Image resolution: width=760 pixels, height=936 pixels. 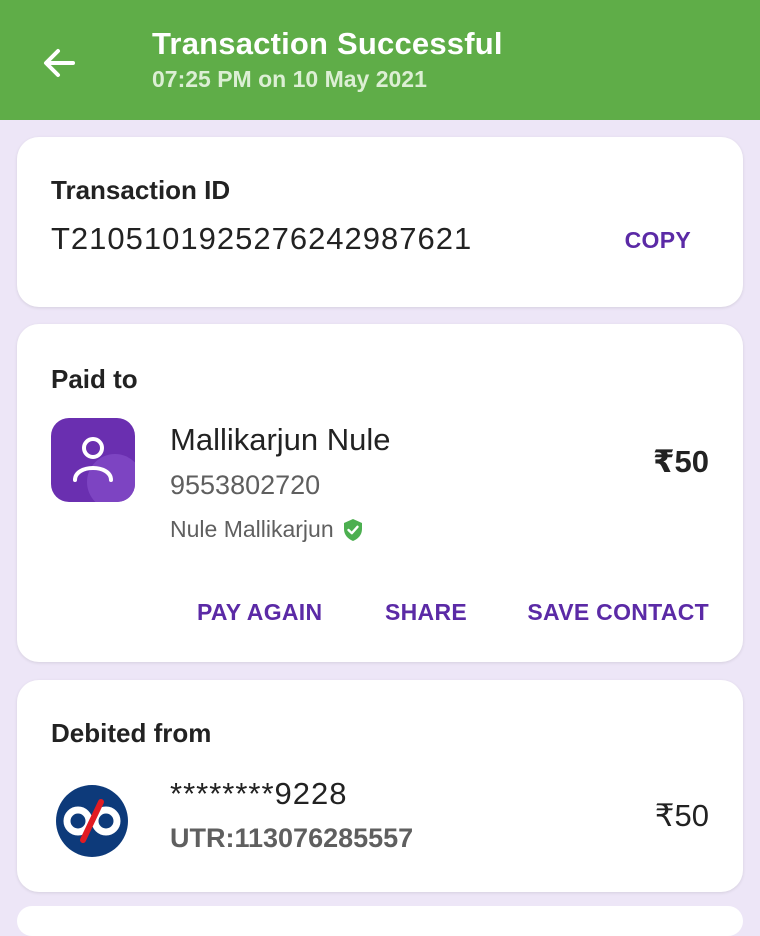 I want to click on transaction-id-value: T2105101925276242987621, so click(x=262, y=238).